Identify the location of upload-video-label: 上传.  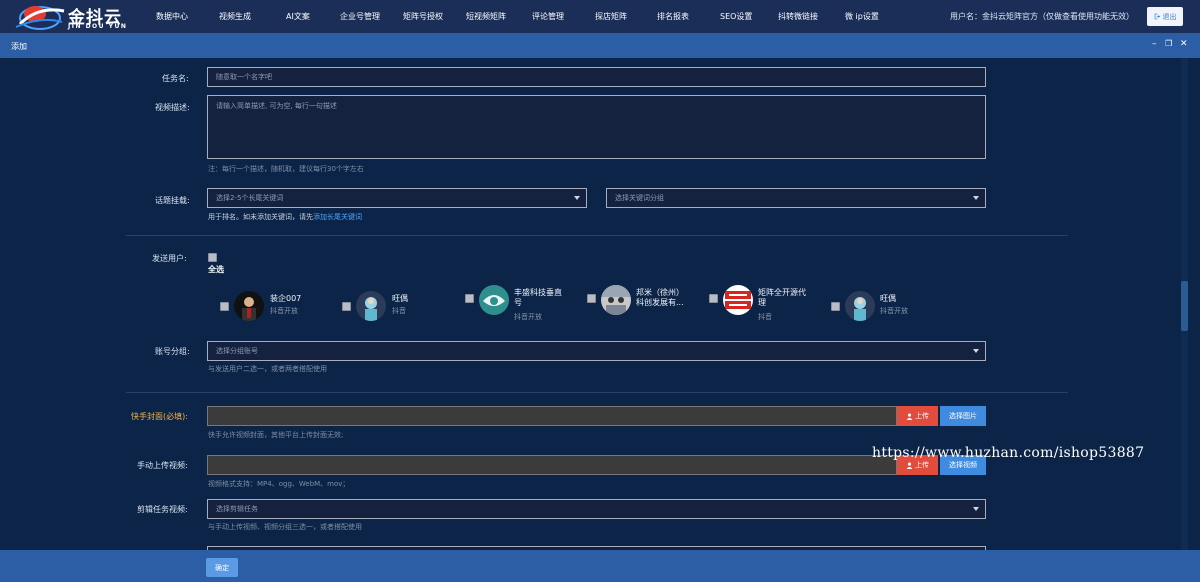
(922, 465).